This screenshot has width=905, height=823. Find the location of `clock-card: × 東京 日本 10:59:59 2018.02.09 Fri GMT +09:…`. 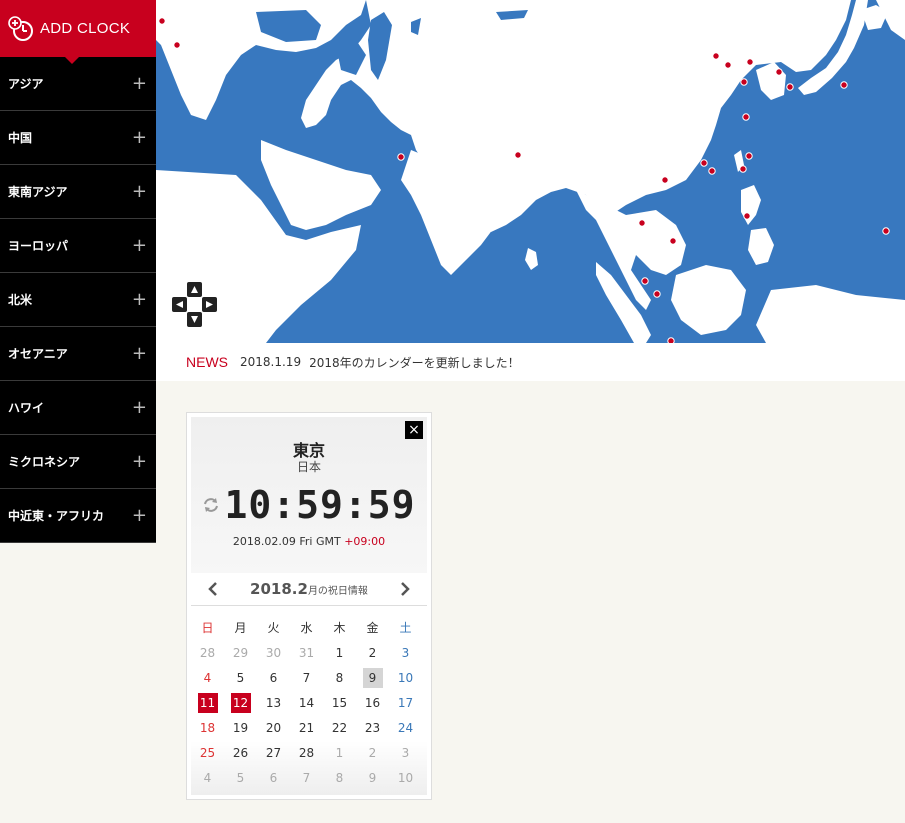

clock-card: × 東京 日本 10:59:59 2018.02.09 Fri GMT +09:… is located at coordinates (309, 606).